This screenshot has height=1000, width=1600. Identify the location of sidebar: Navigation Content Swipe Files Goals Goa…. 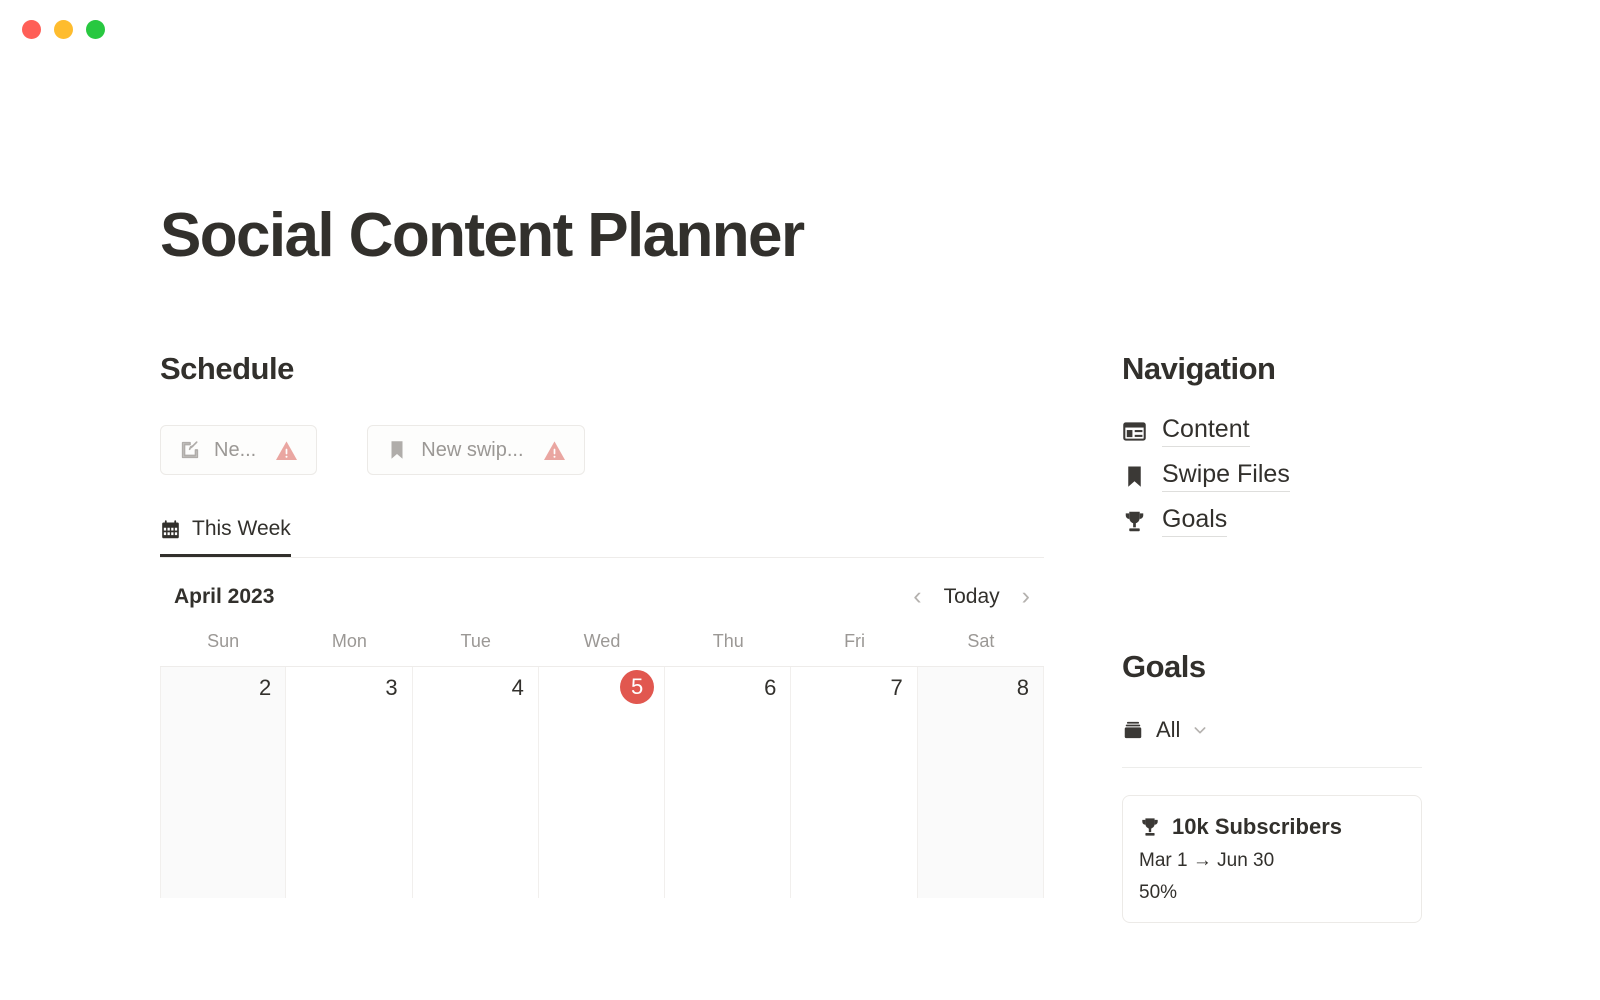
(1287, 637).